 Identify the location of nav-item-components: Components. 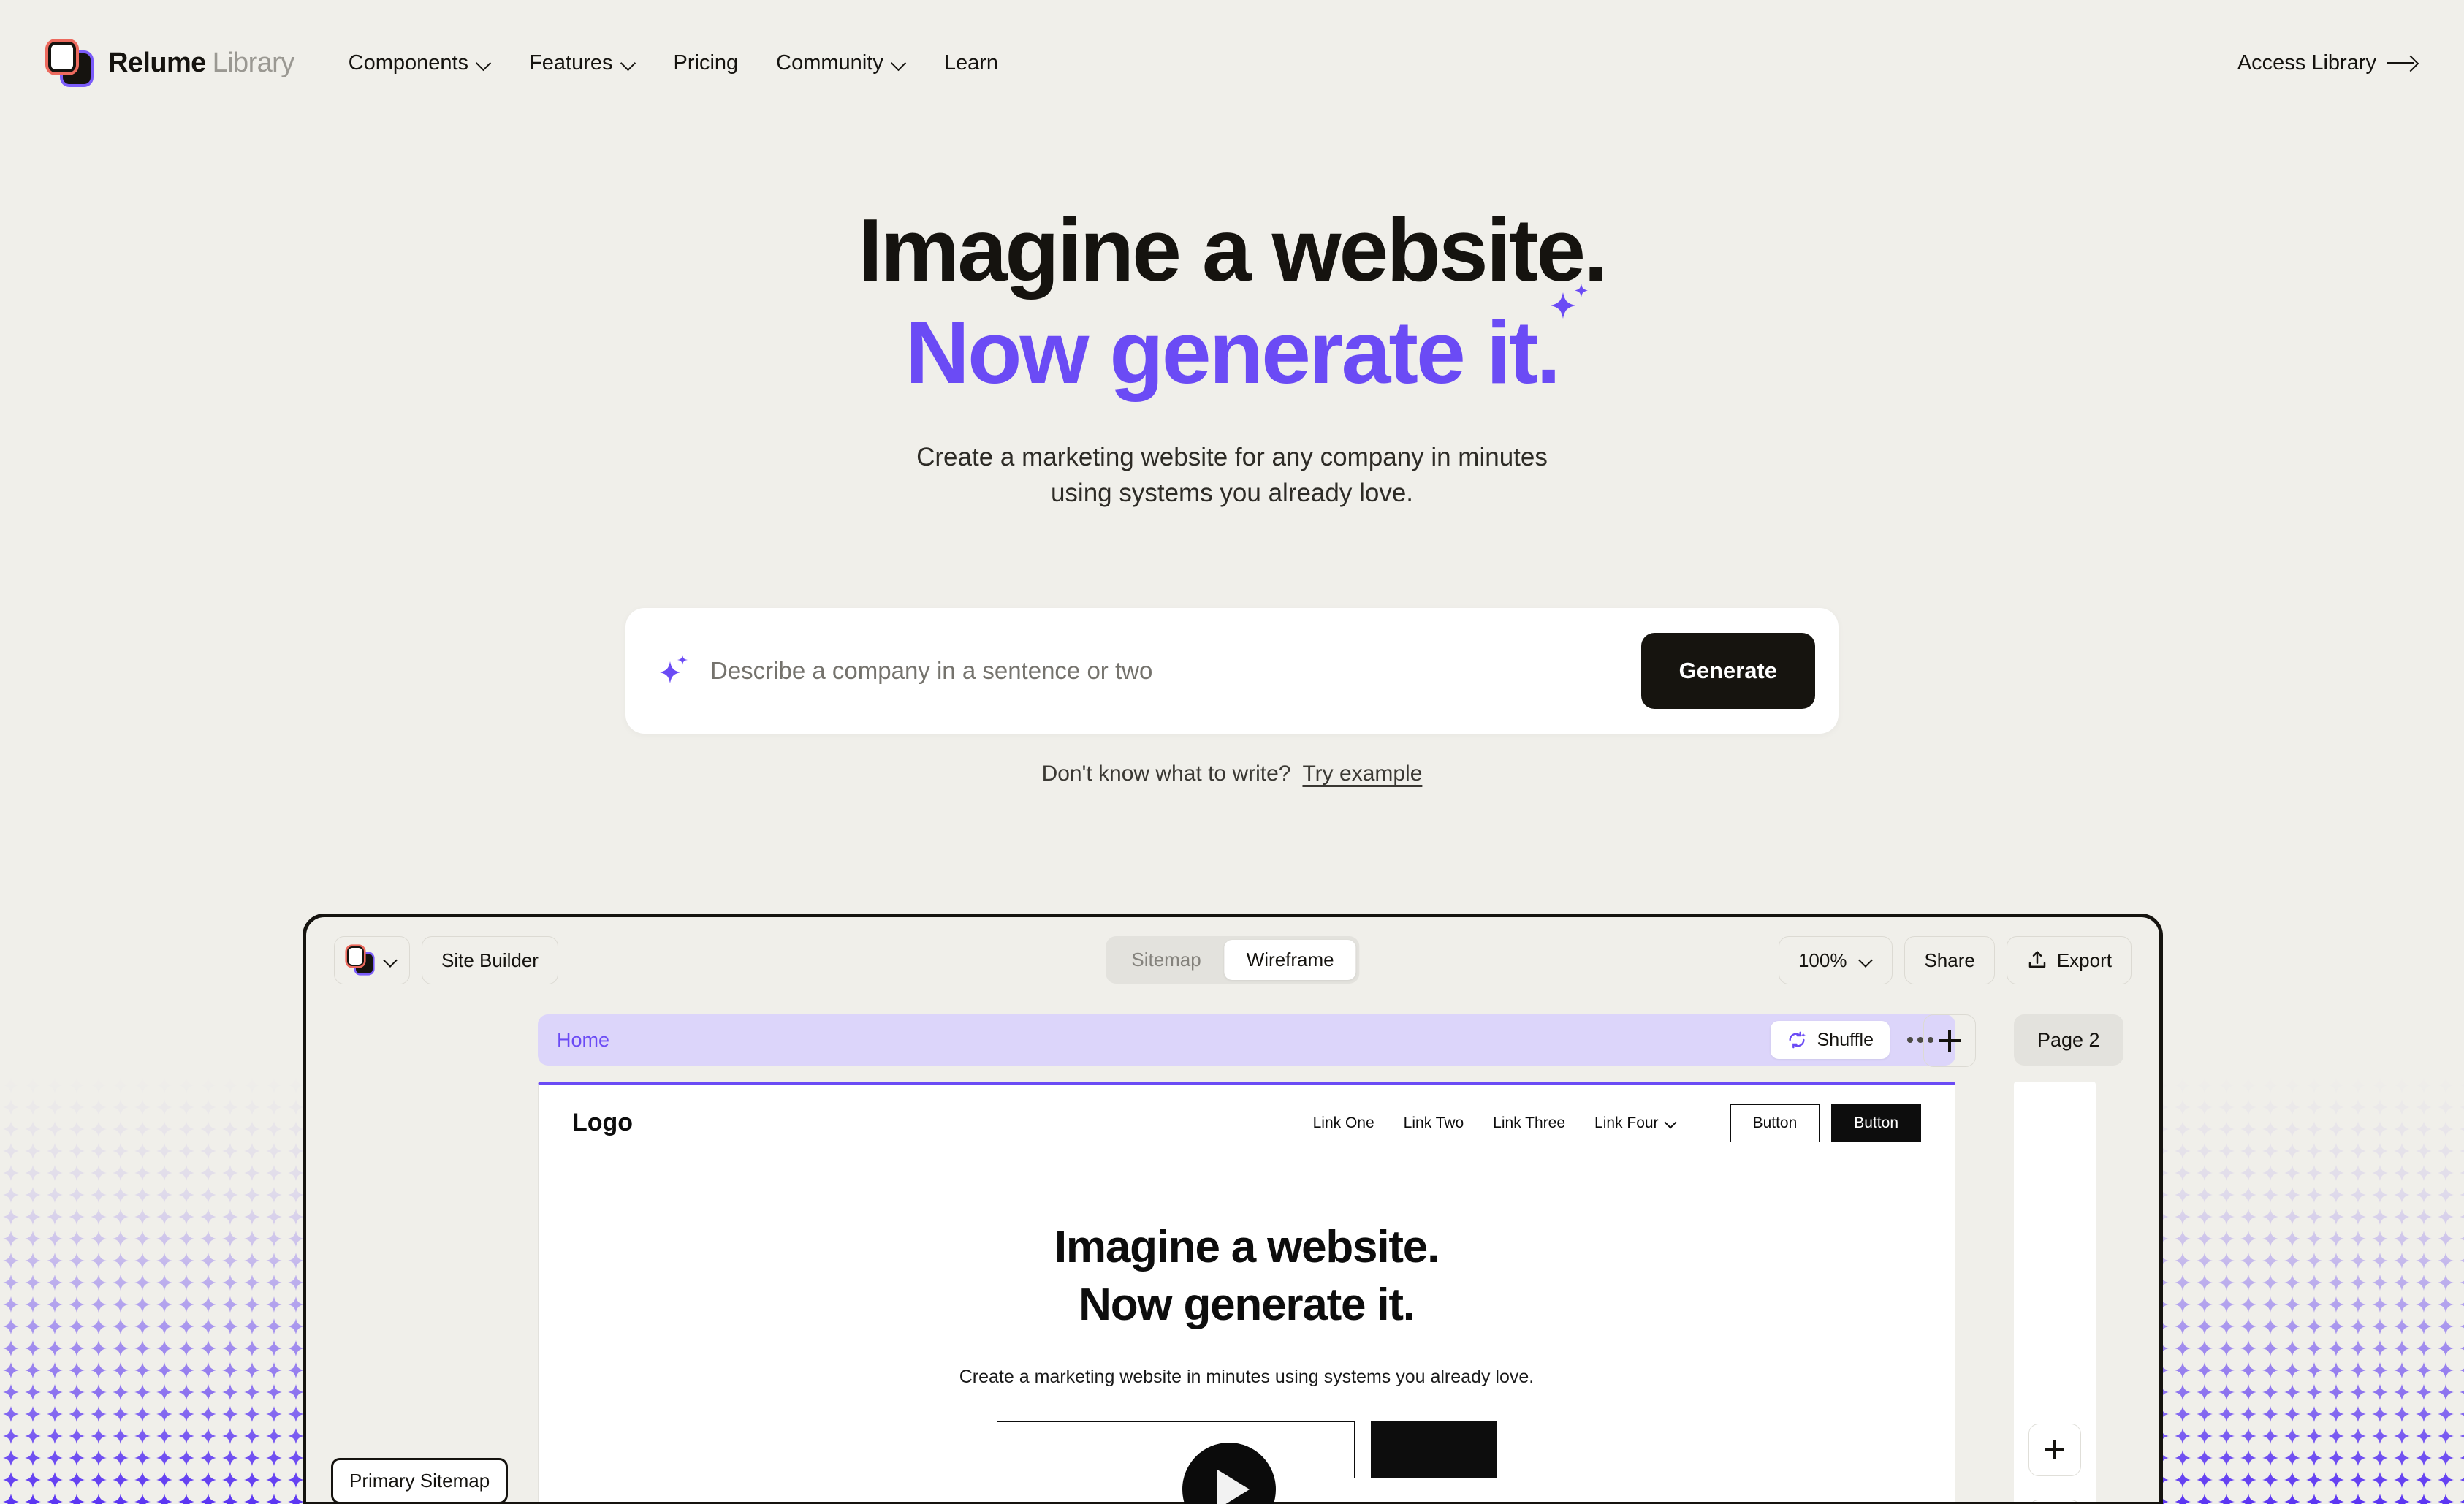
(420, 63).